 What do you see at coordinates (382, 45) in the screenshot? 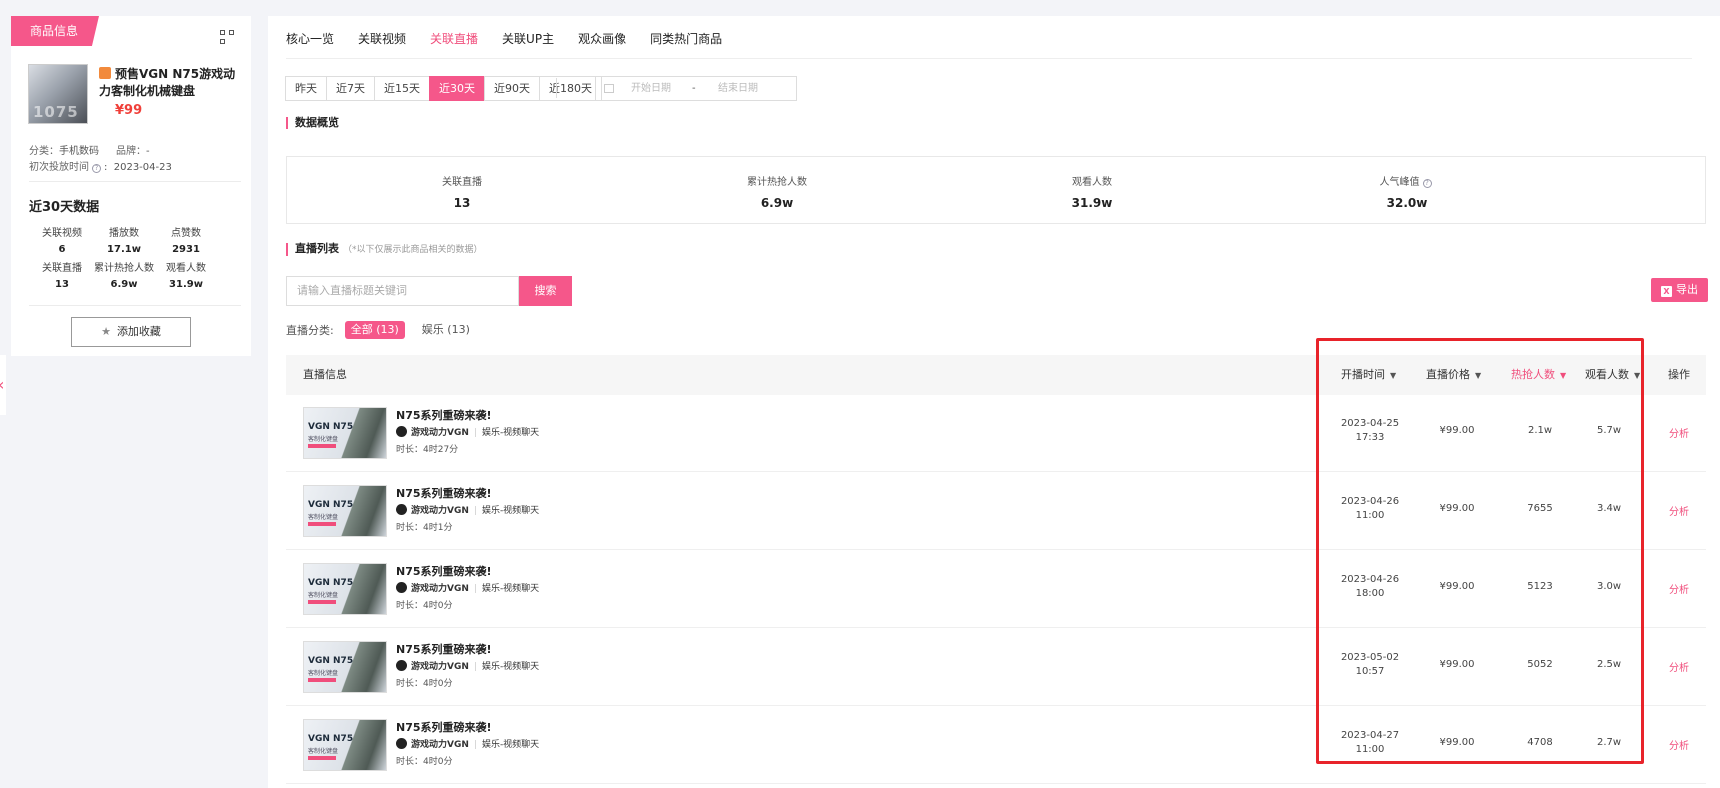
I see `tab-related-videos: 关联视频` at bounding box center [382, 45].